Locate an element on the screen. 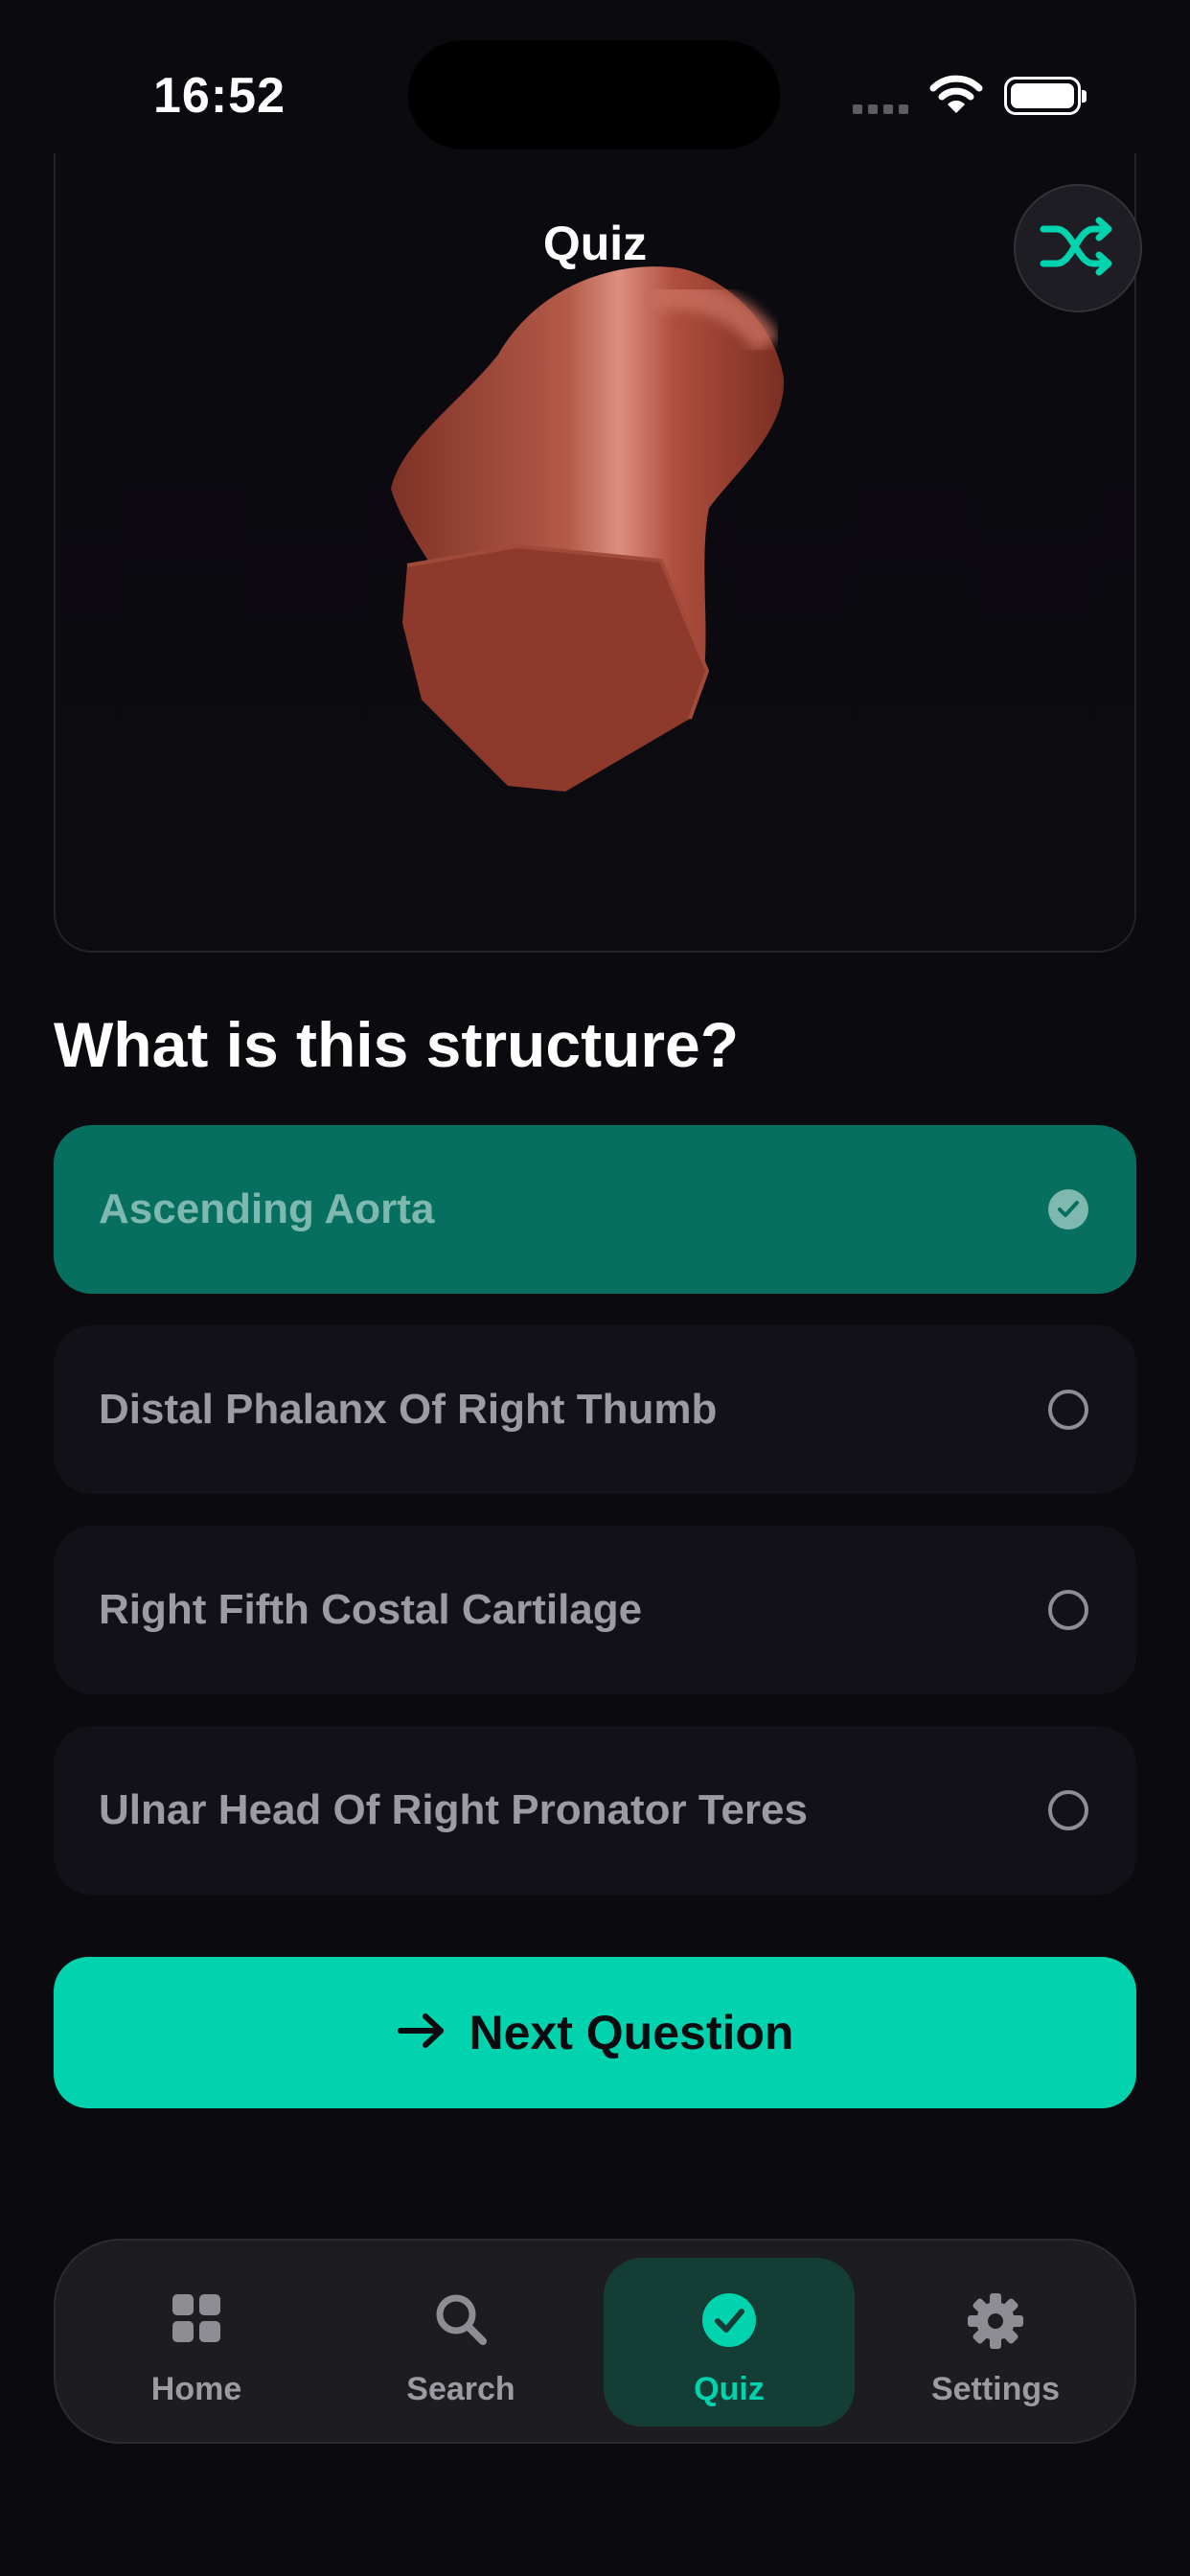 The image size is (1190, 2576). battery-icon is located at coordinates (1045, 96).